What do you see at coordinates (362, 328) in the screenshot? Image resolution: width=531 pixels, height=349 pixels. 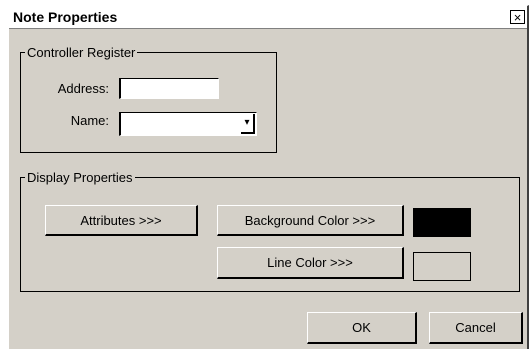 I see `ok-button: OK` at bounding box center [362, 328].